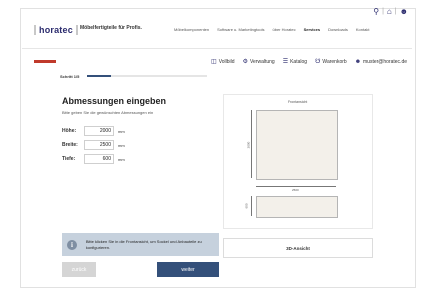 Image resolution: width=424 pixels, height=293 pixels. Describe the element at coordinates (312, 29) in the screenshot. I see `nav-item-services: Services` at that location.